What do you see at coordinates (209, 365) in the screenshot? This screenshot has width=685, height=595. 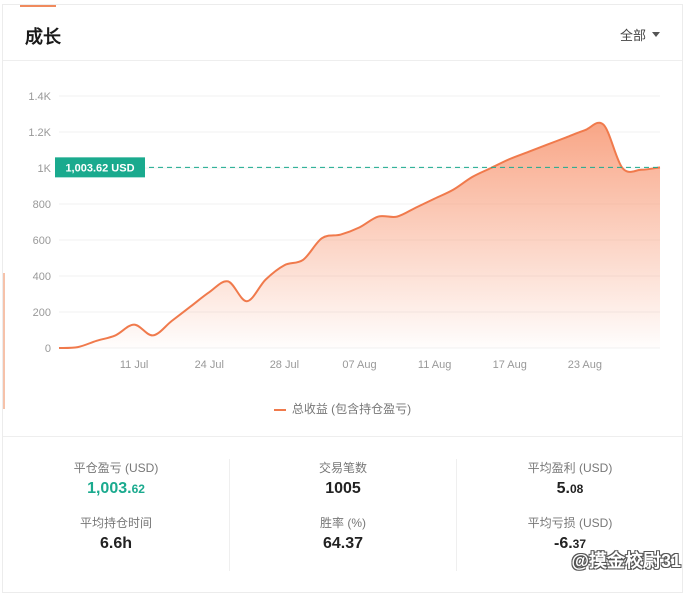 I see `x-tick-label: 24 Jul` at bounding box center [209, 365].